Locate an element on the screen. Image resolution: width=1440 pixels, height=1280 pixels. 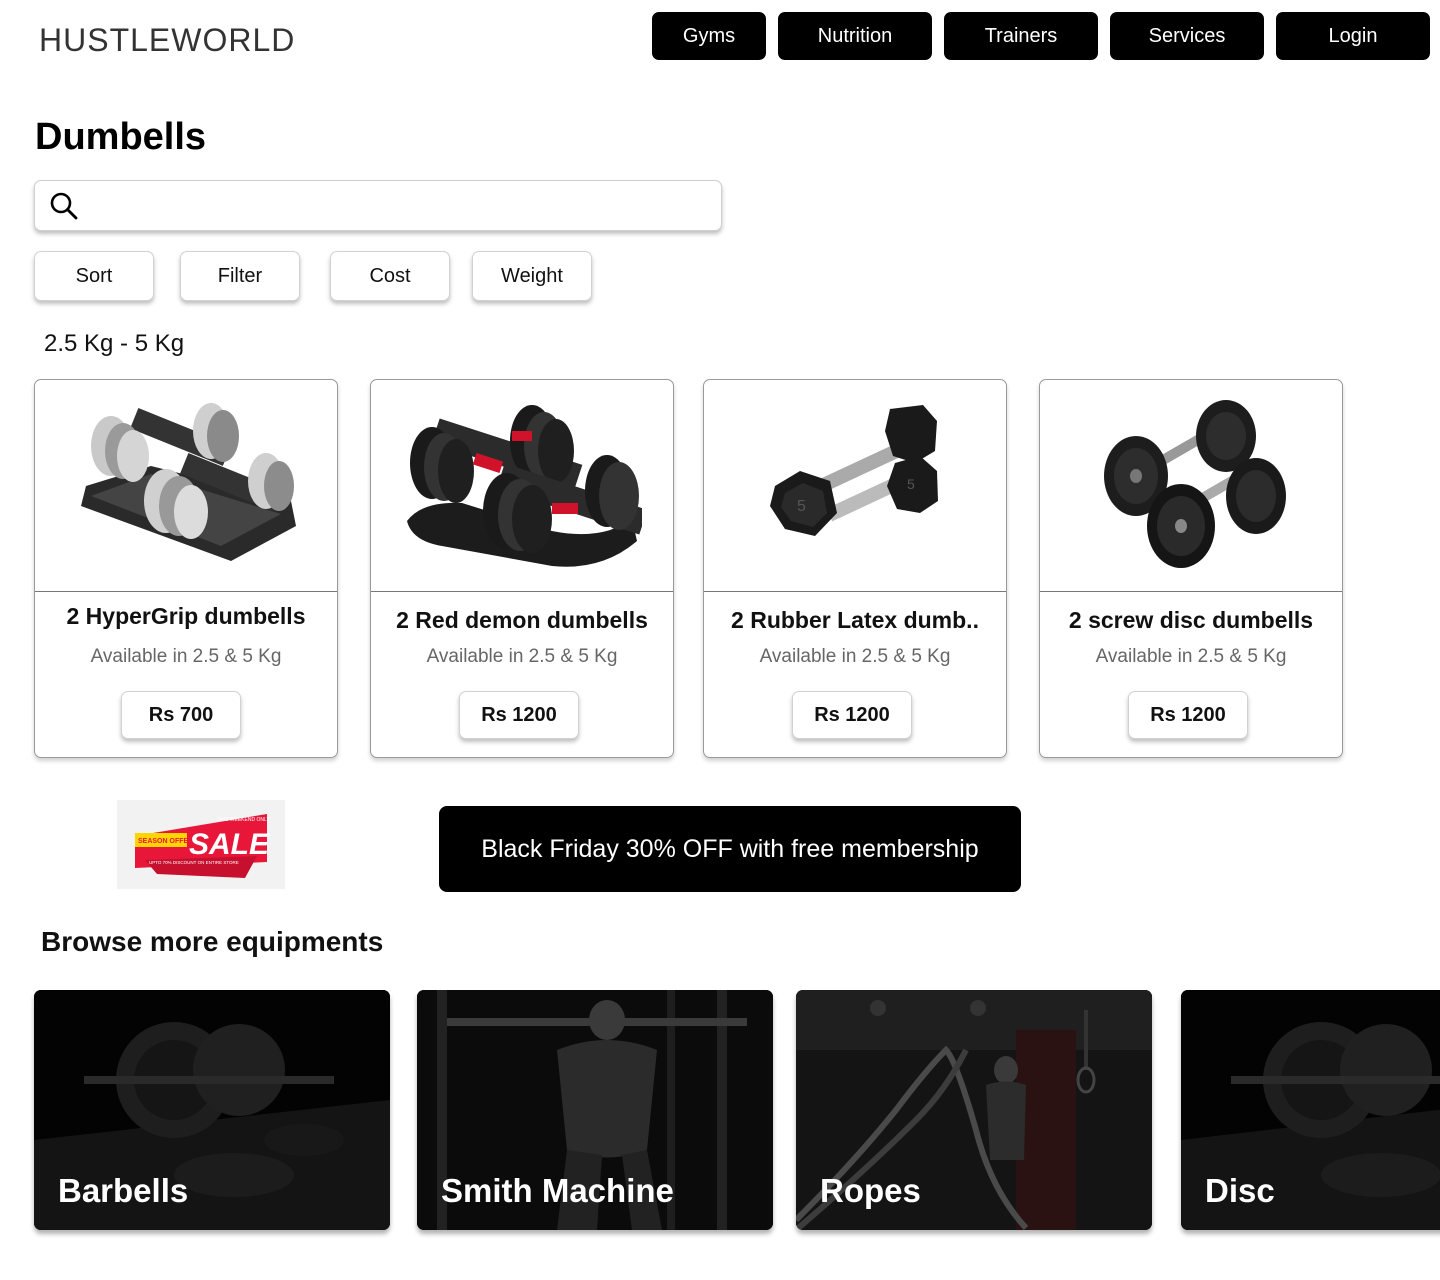
nav-trainers-button: Trainers is located at coordinates (1021, 36).